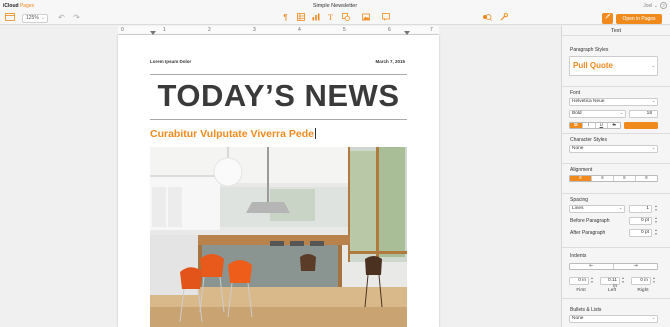 The width and height of the screenshot is (670, 327). Describe the element at coordinates (9, 18) in the screenshot. I see `view-icon` at that location.